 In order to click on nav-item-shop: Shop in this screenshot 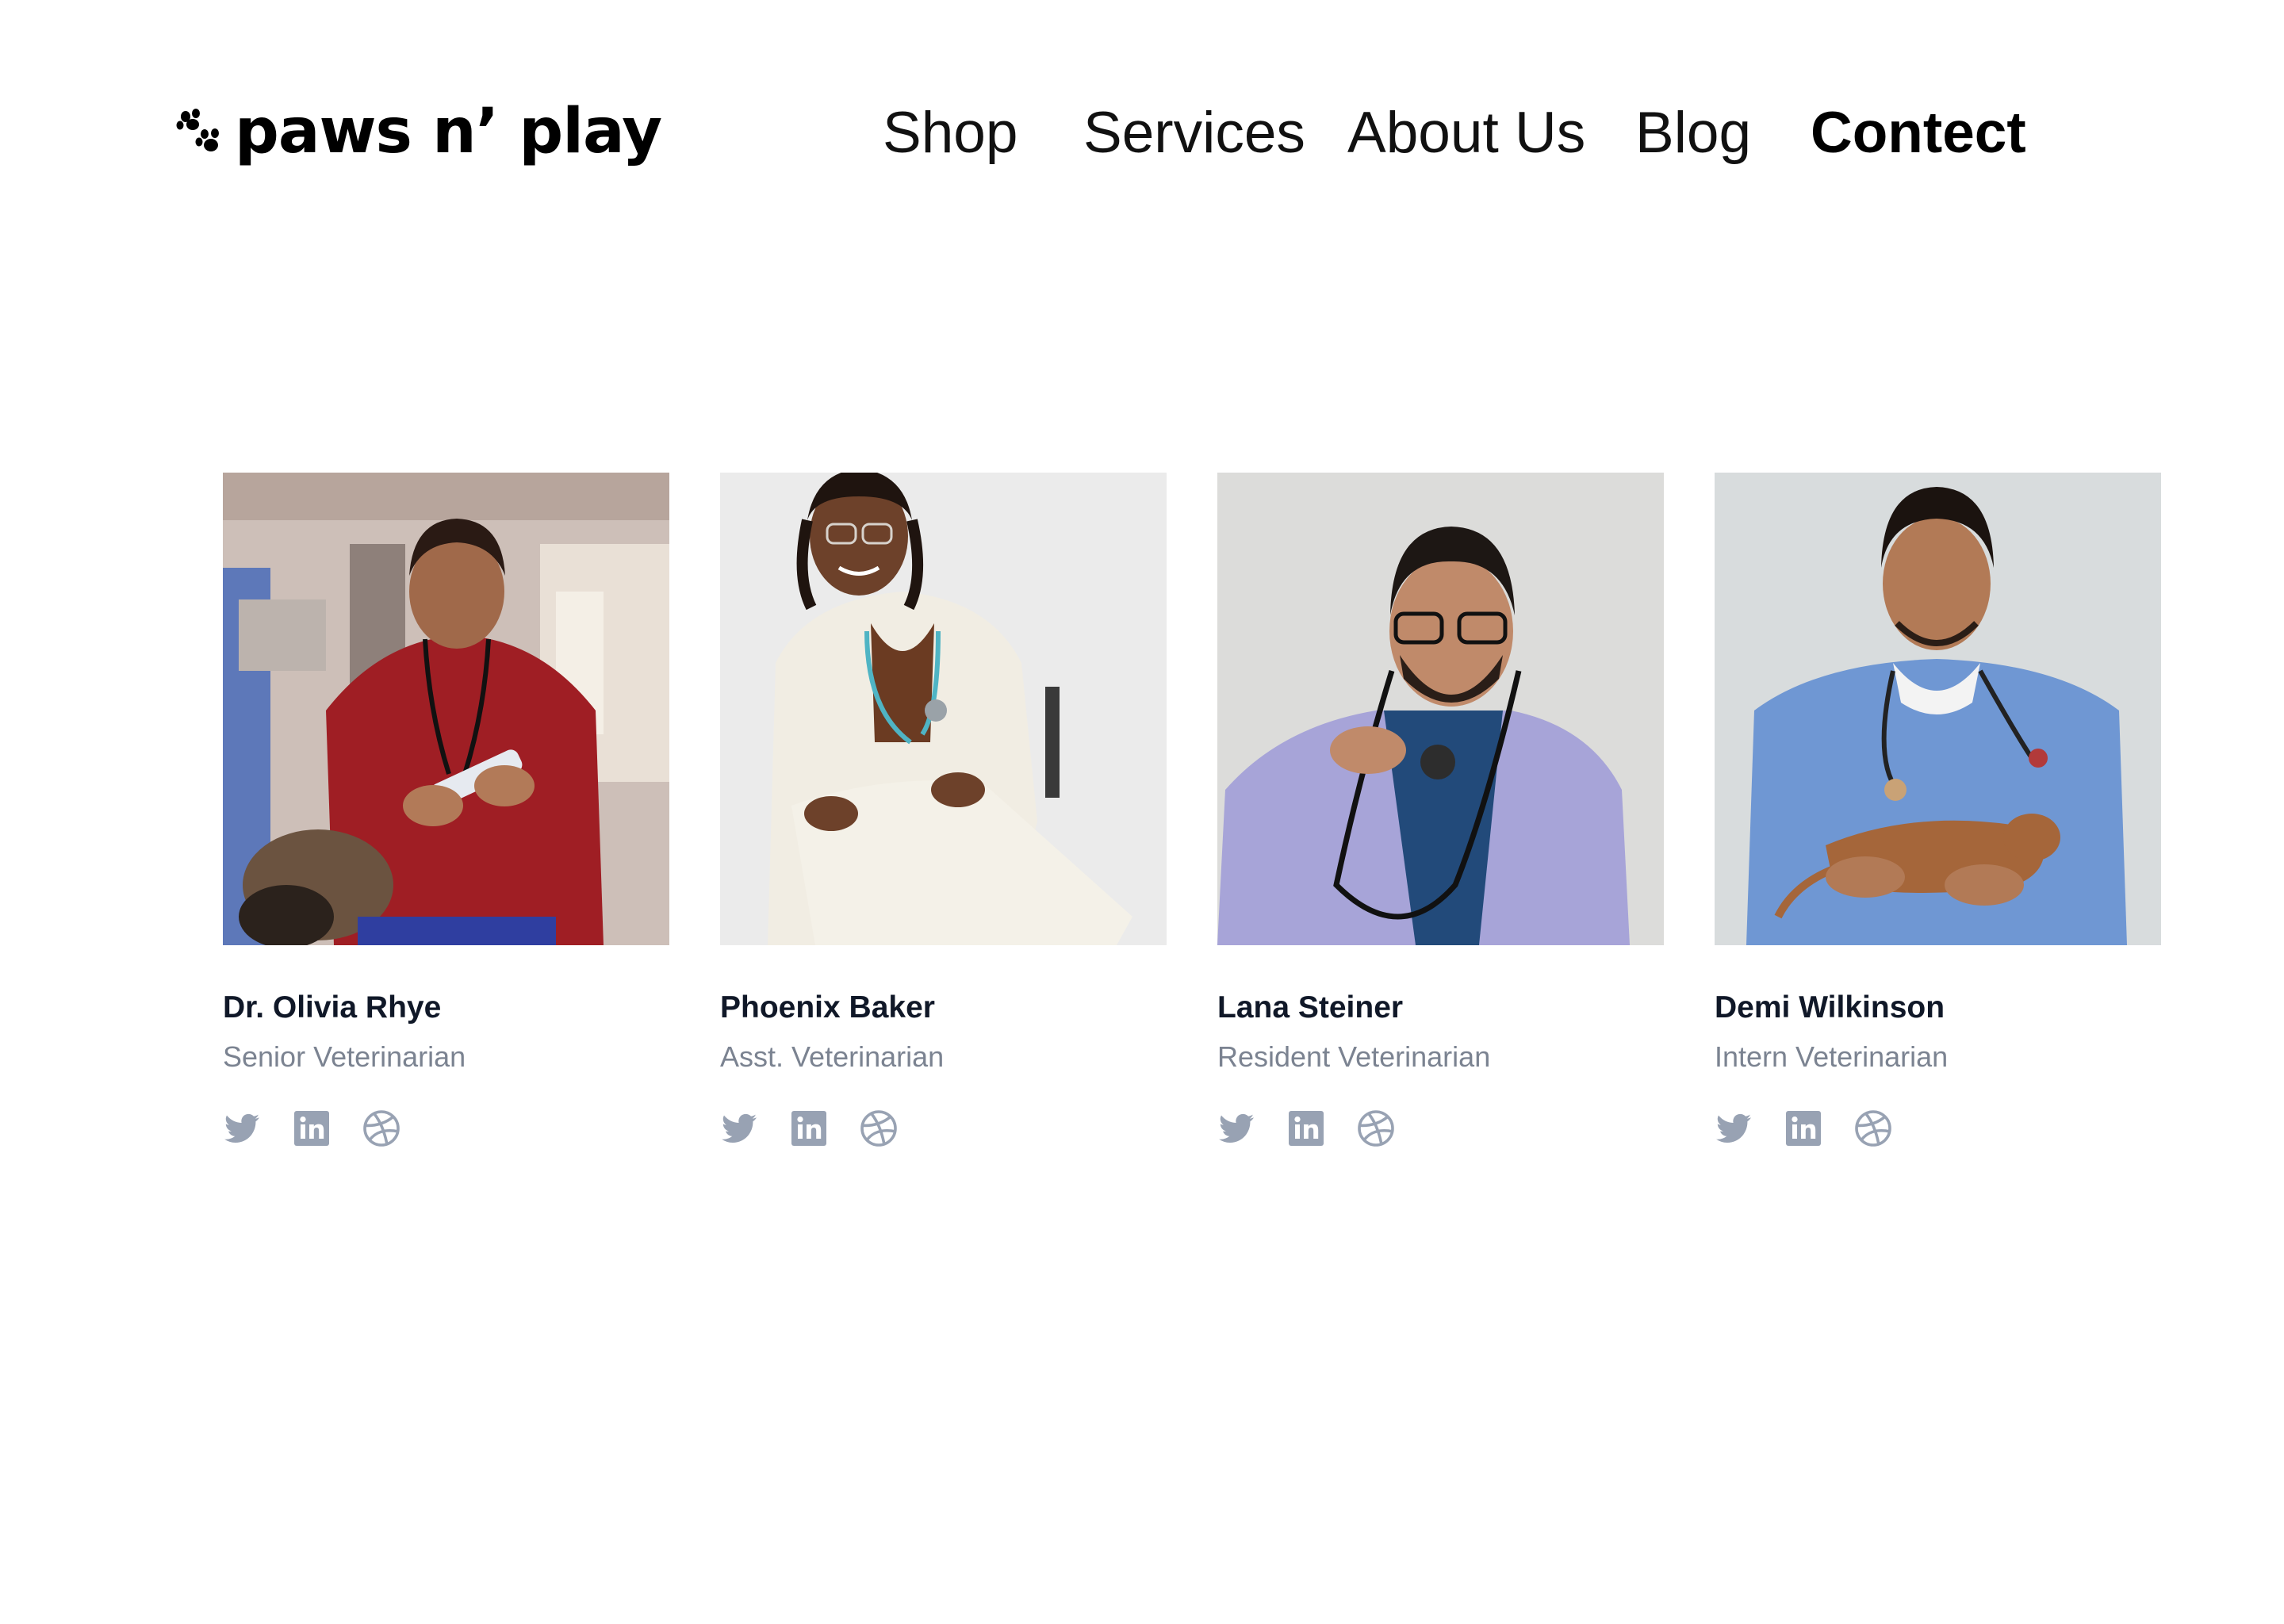, I will do `click(950, 133)`.